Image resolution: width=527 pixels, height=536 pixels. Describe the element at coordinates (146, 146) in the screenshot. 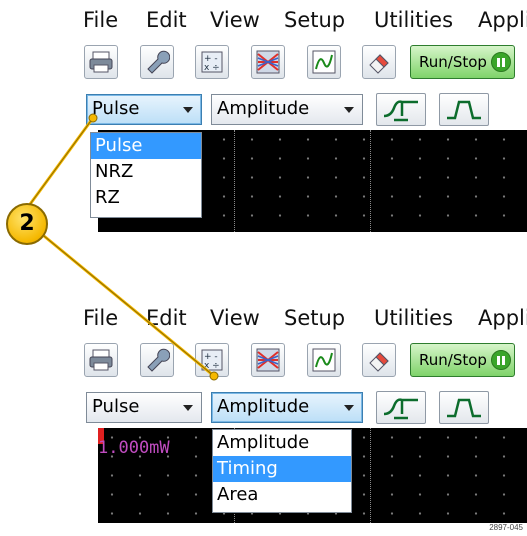

I see `option-pulse: Pulse` at that location.